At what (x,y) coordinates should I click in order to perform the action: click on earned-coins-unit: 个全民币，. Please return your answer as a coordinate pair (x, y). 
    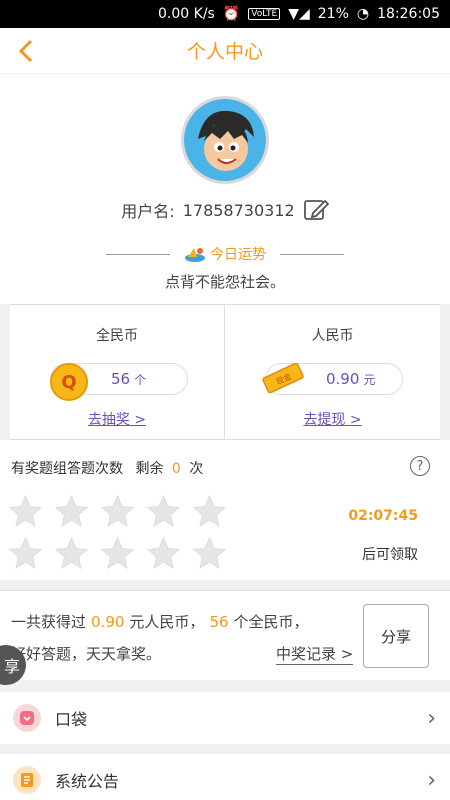
    Looking at the image, I should click on (271, 622).